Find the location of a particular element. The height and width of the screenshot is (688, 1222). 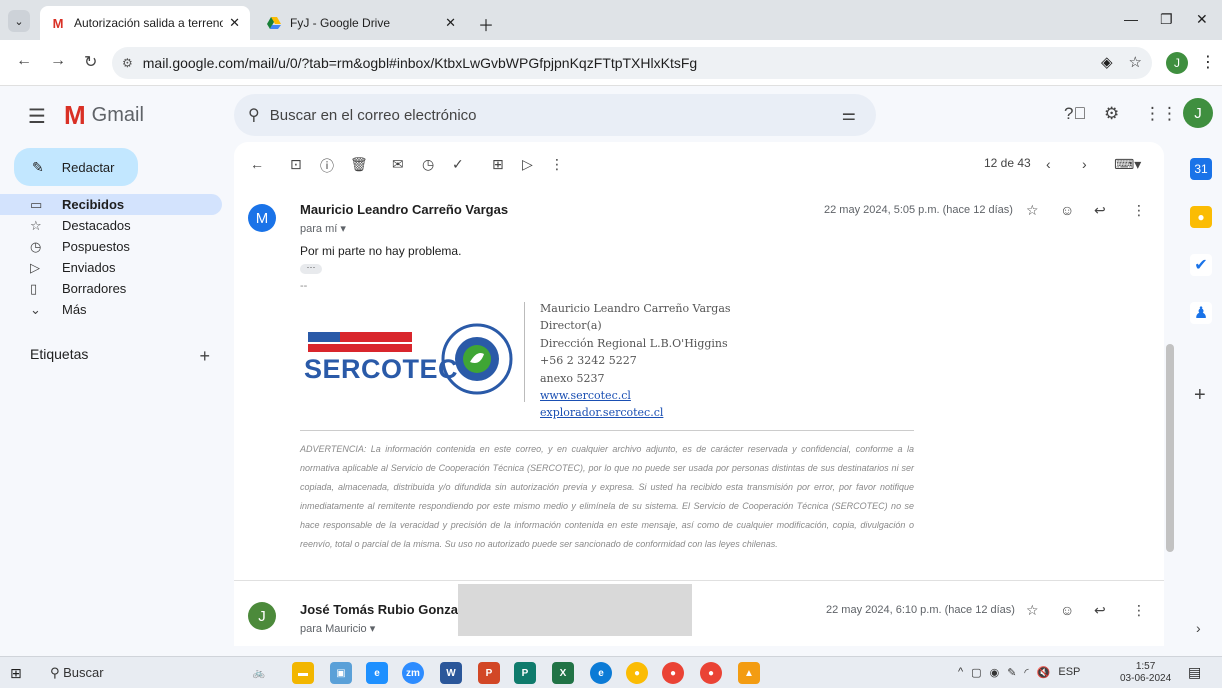

report-spam-icon: ⓘ is located at coordinates (327, 166).